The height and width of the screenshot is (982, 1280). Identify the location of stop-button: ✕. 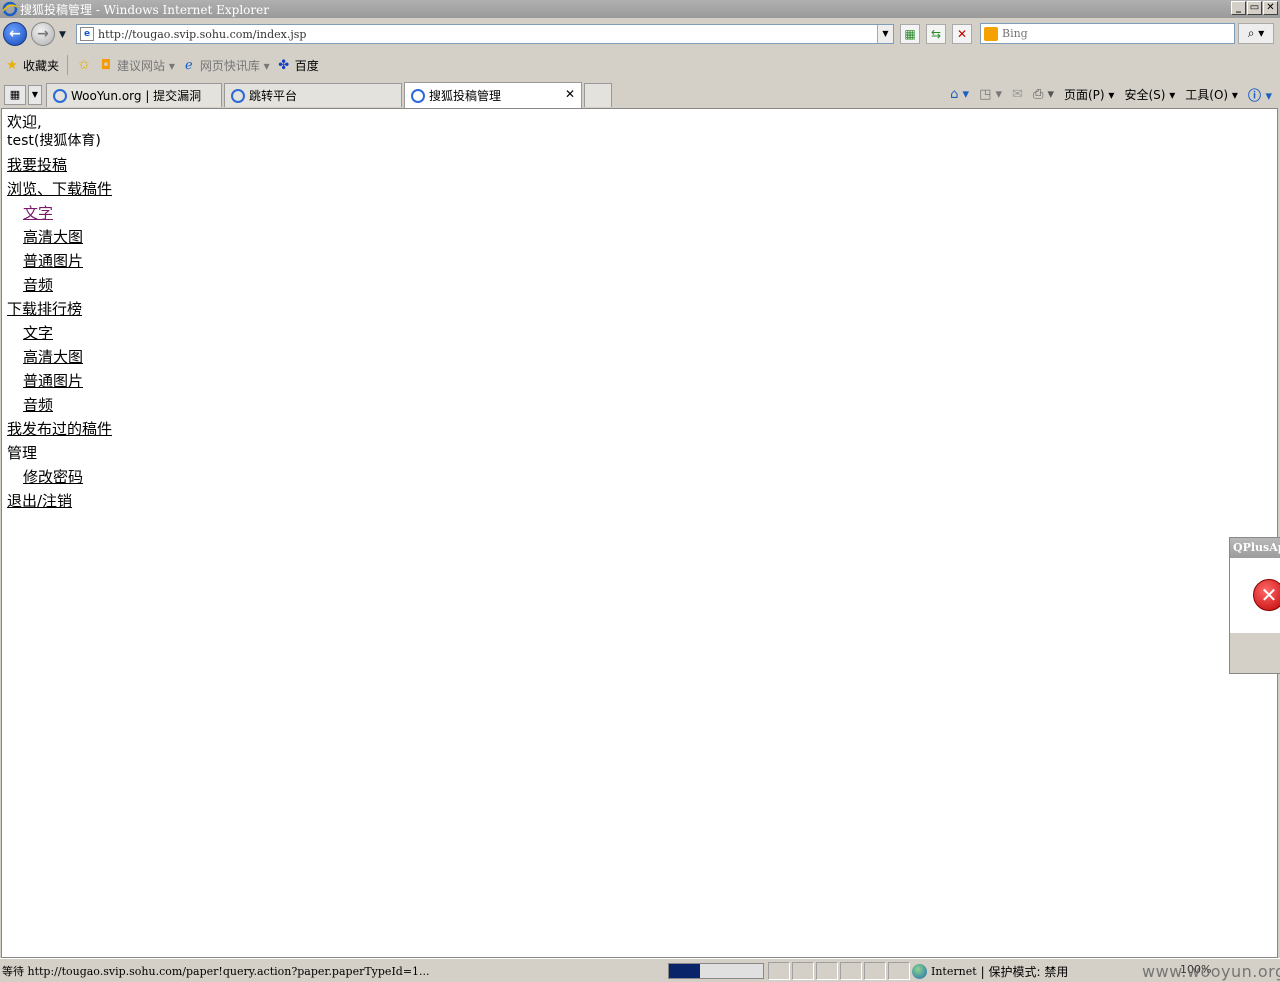
(962, 34).